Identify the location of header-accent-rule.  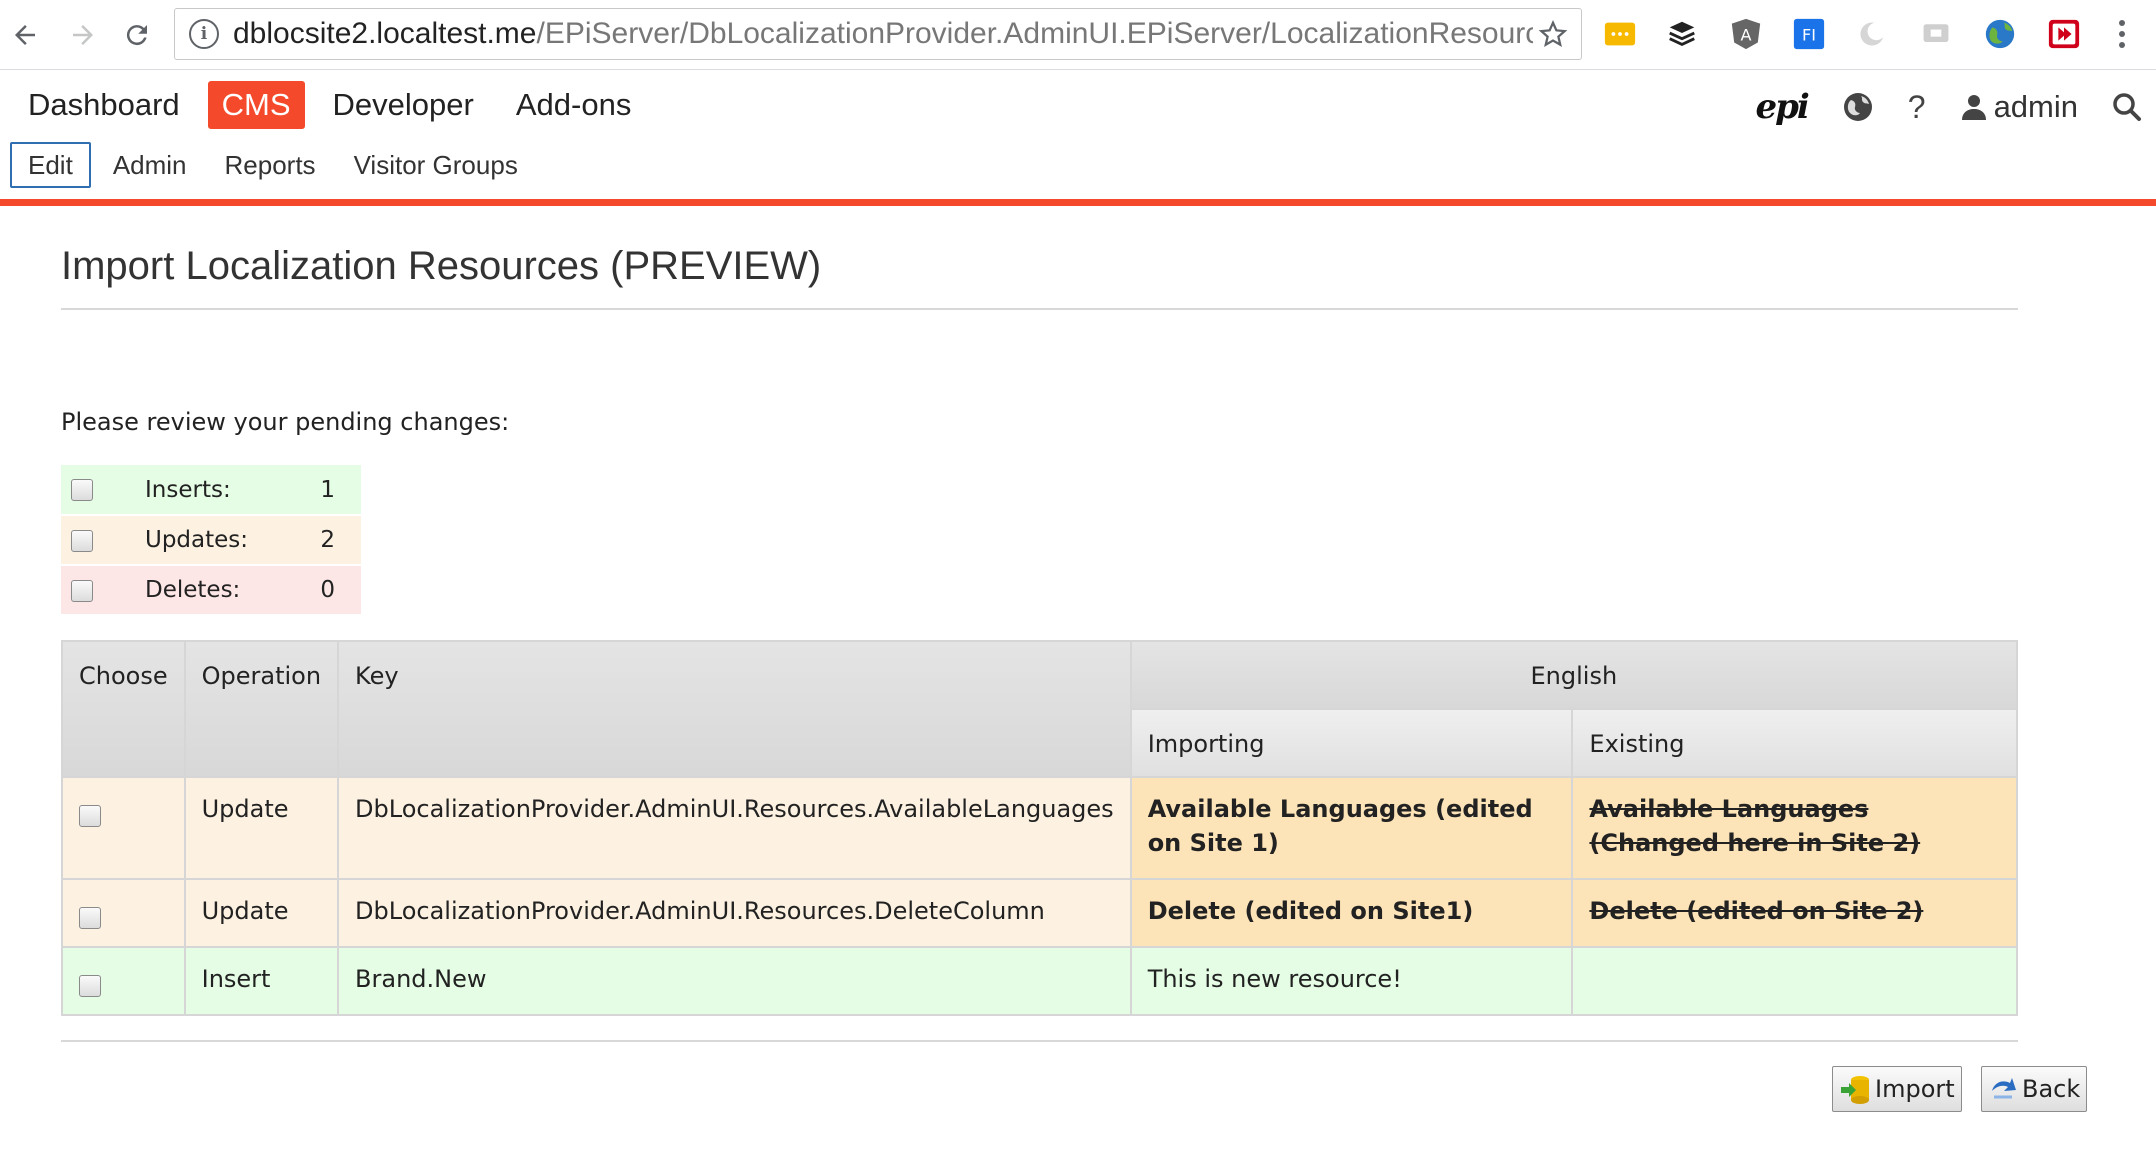
(1078, 202).